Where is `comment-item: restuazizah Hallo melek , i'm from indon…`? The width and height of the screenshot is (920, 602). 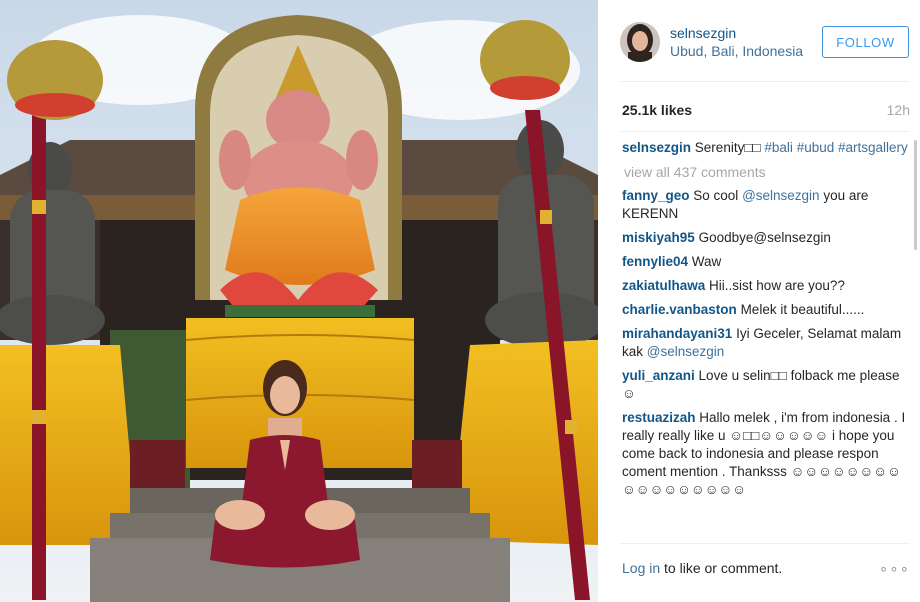 comment-item: restuazizah Hallo melek , i'm from indon… is located at coordinates (767, 454).